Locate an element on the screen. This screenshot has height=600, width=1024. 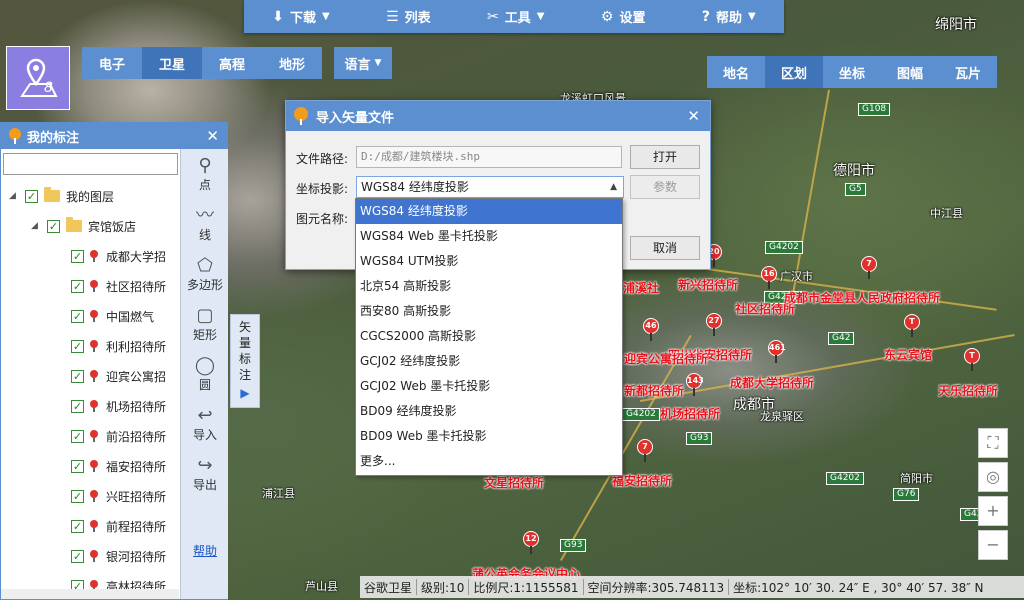
pin-label: 浦溪社 is located at coordinates (641, 287).